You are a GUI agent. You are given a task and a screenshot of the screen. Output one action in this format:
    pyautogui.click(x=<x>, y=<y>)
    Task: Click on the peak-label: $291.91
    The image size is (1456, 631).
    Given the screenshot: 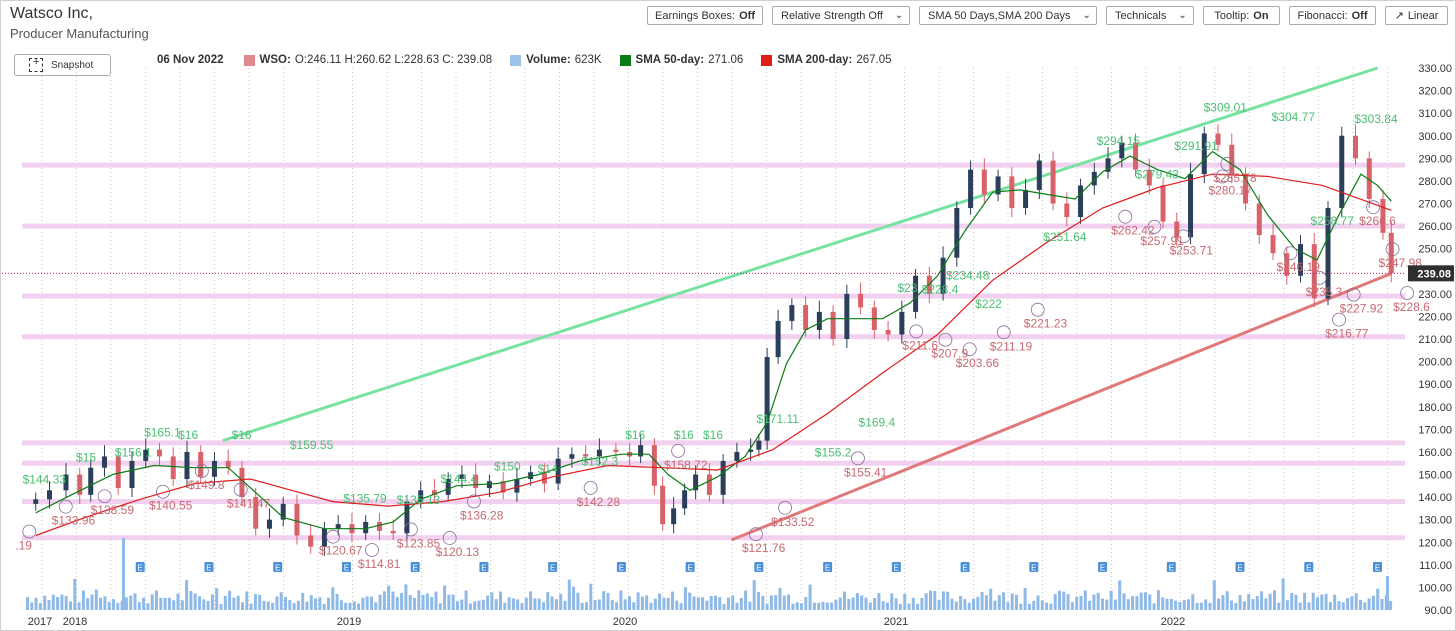 What is the action you would take?
    pyautogui.click(x=1196, y=146)
    